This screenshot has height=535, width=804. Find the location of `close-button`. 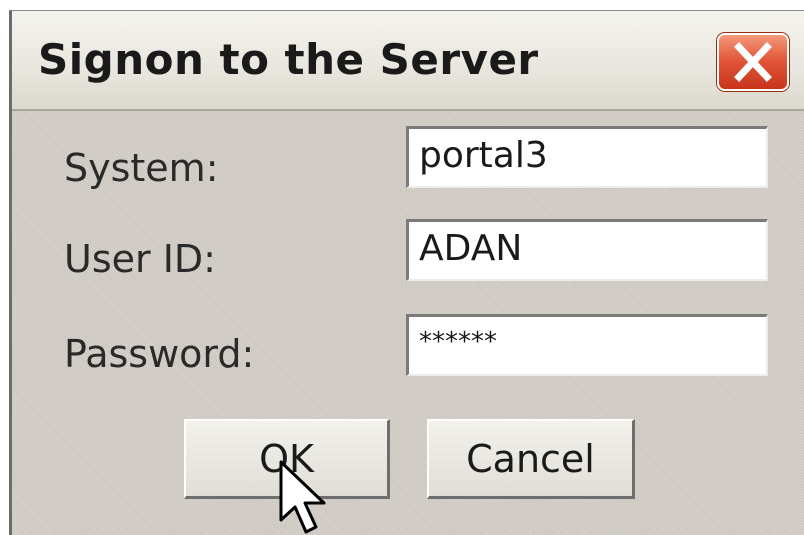

close-button is located at coordinates (753, 62).